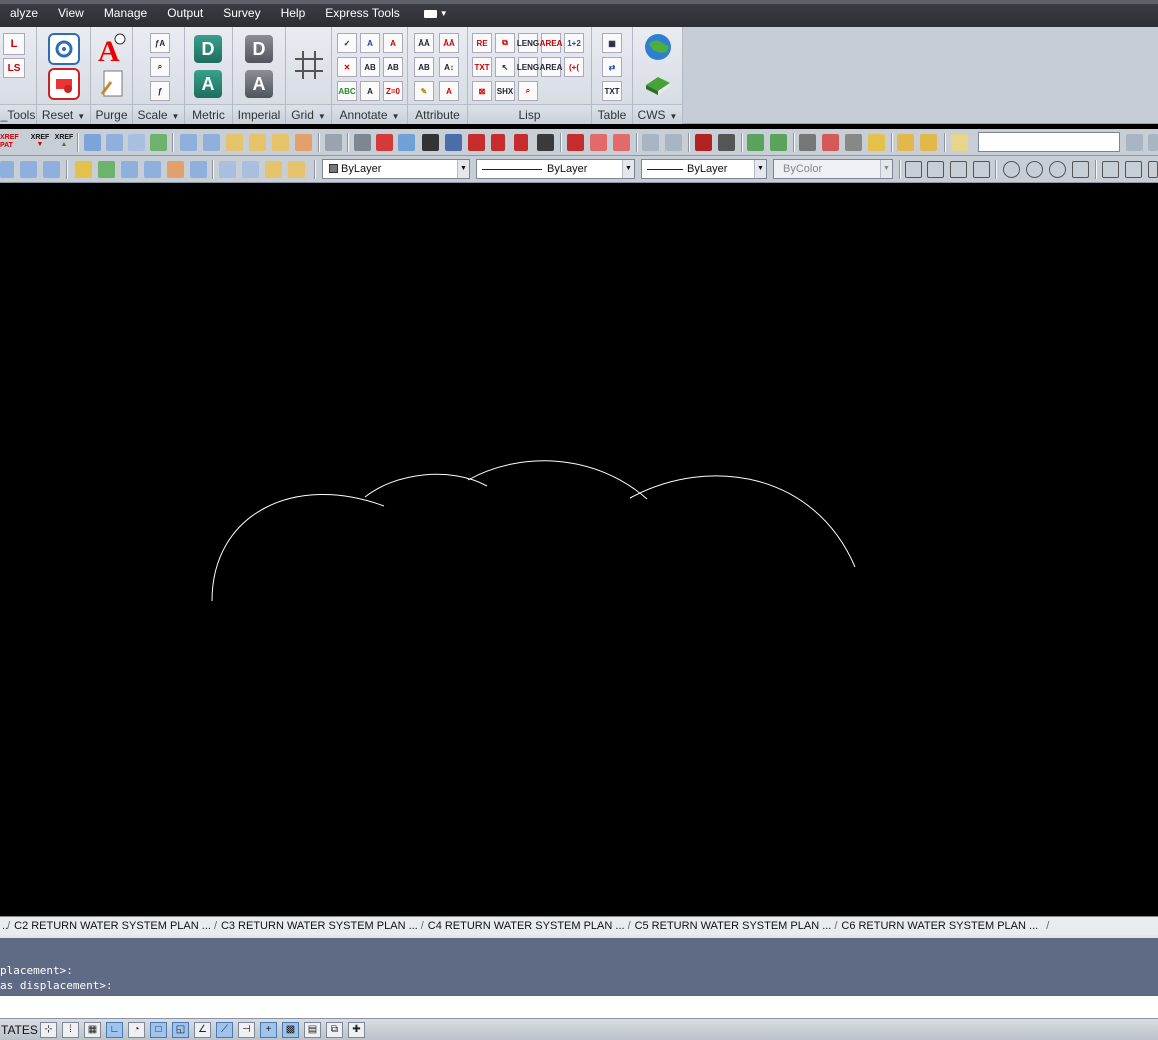  Describe the element at coordinates (246, 1030) in the screenshot. I see `dynamic-input-icon: ⊣` at that location.